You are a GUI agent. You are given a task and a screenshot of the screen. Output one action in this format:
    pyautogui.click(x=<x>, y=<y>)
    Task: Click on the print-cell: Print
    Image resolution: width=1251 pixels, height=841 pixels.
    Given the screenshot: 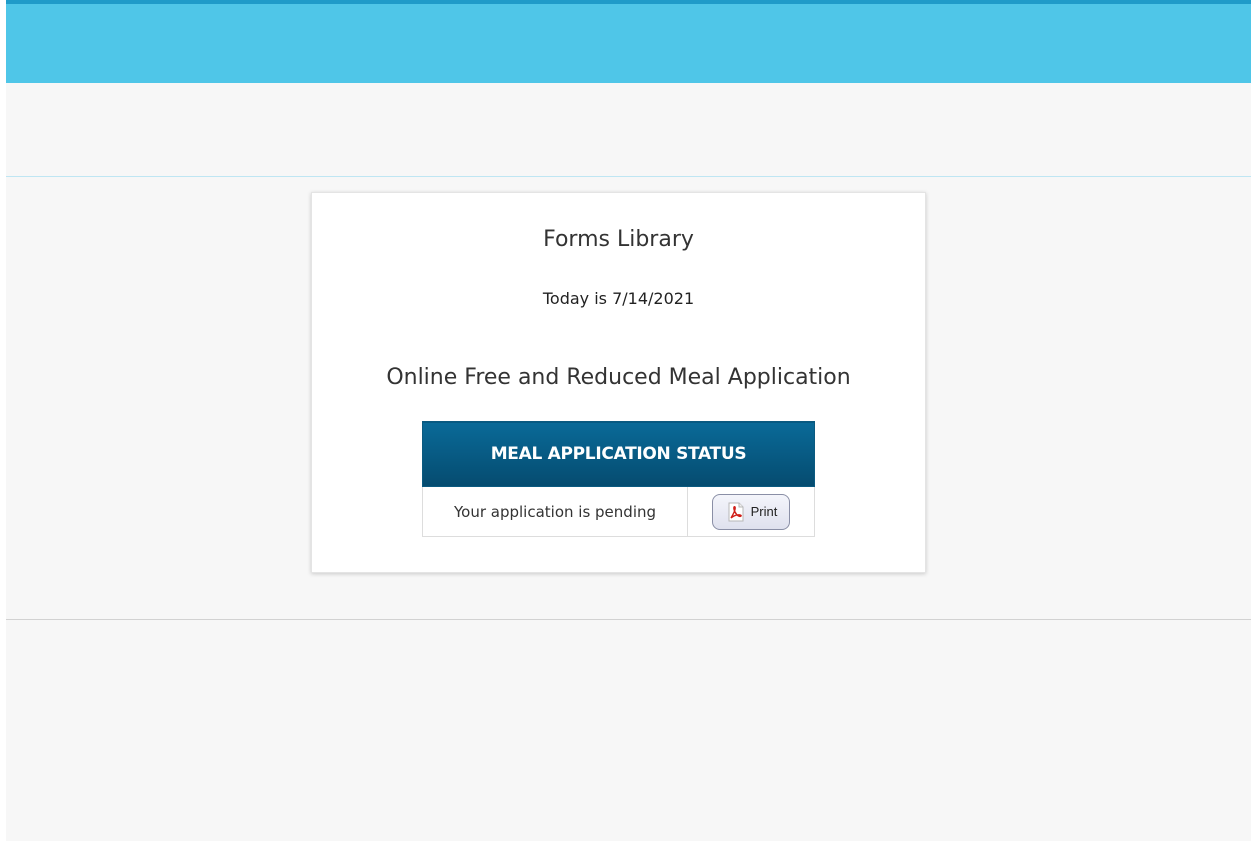 What is the action you would take?
    pyautogui.click(x=751, y=511)
    